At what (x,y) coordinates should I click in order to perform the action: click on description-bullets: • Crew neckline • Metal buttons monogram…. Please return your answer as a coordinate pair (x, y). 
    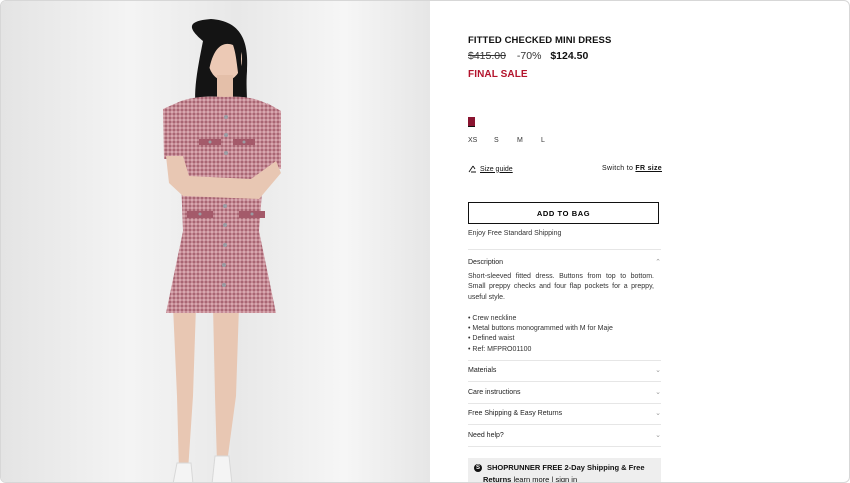
    Looking at the image, I should click on (540, 334).